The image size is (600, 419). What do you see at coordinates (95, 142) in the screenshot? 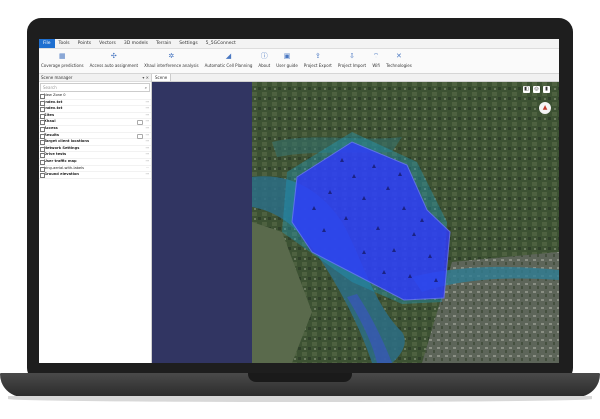
I see `tree-item: Target client locations ⋯` at bounding box center [95, 142].